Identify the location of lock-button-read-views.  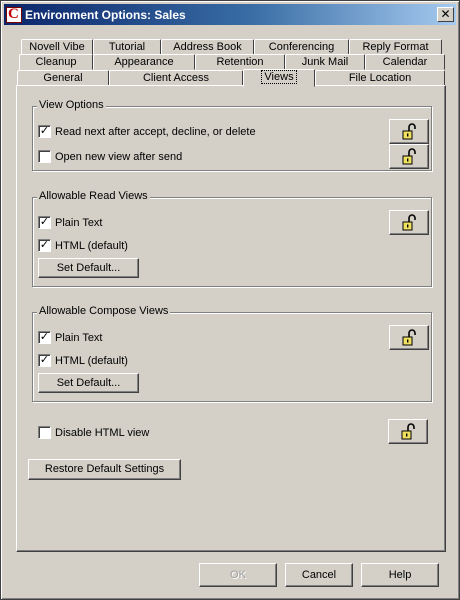
(409, 222).